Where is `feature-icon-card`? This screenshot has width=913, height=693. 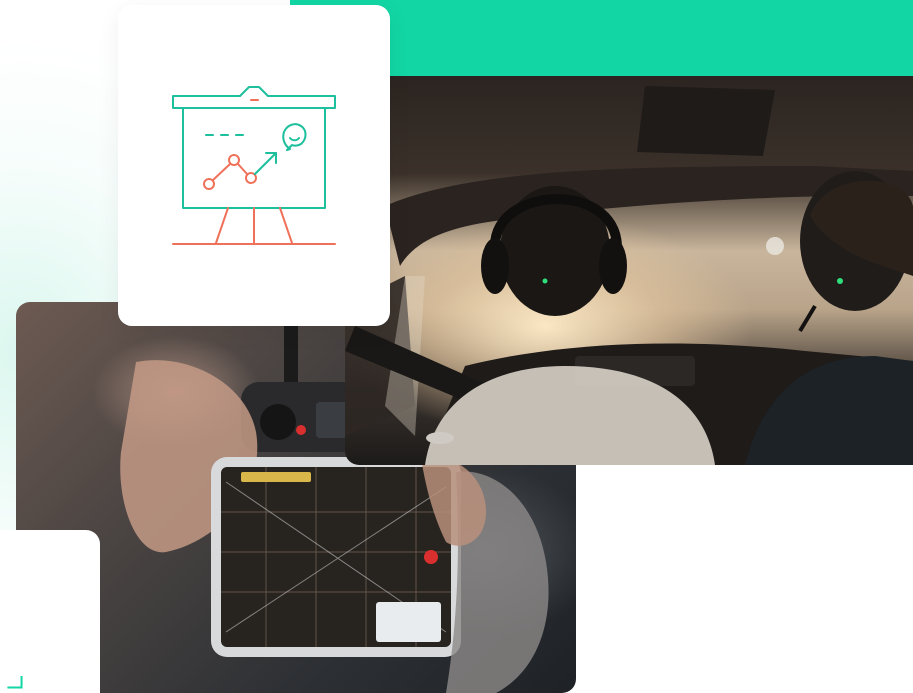
feature-icon-card is located at coordinates (254, 165).